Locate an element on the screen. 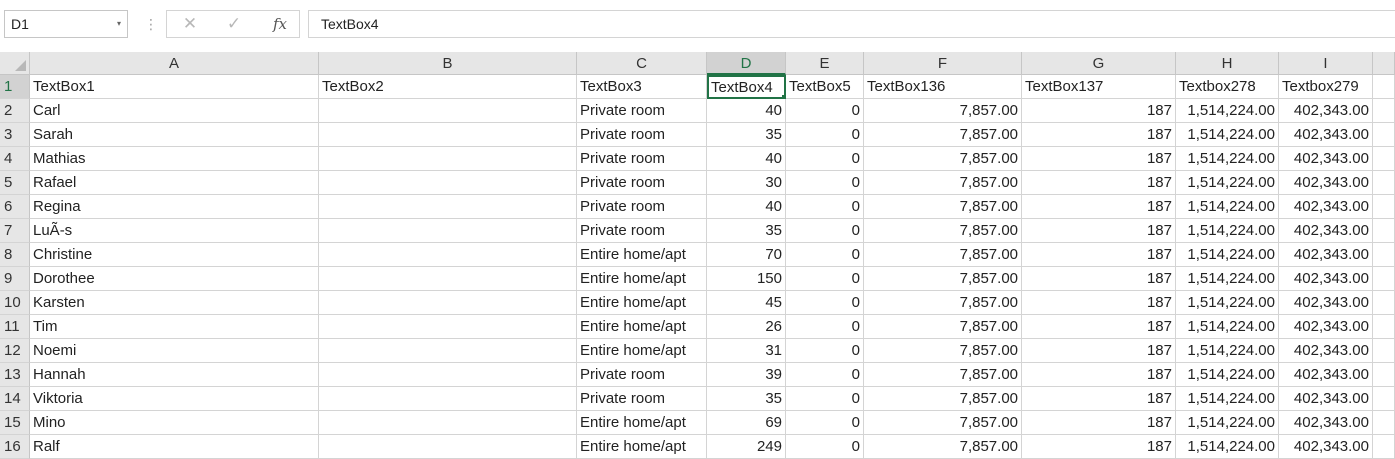  cell-i16: 402,343.00 is located at coordinates (1326, 447).